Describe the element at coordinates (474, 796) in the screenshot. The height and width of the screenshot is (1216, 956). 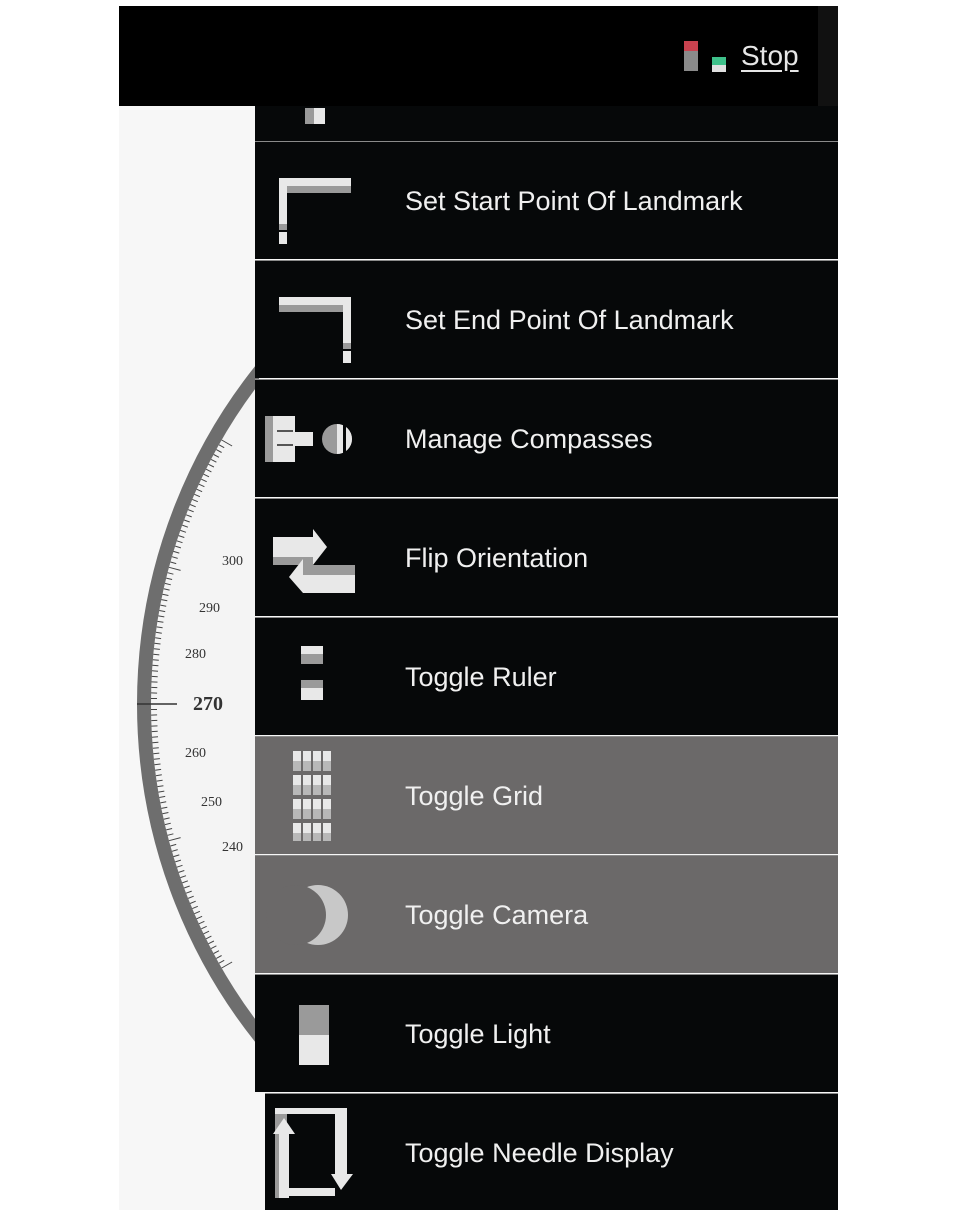
I see `menu-item-label: Toggle Grid` at that location.